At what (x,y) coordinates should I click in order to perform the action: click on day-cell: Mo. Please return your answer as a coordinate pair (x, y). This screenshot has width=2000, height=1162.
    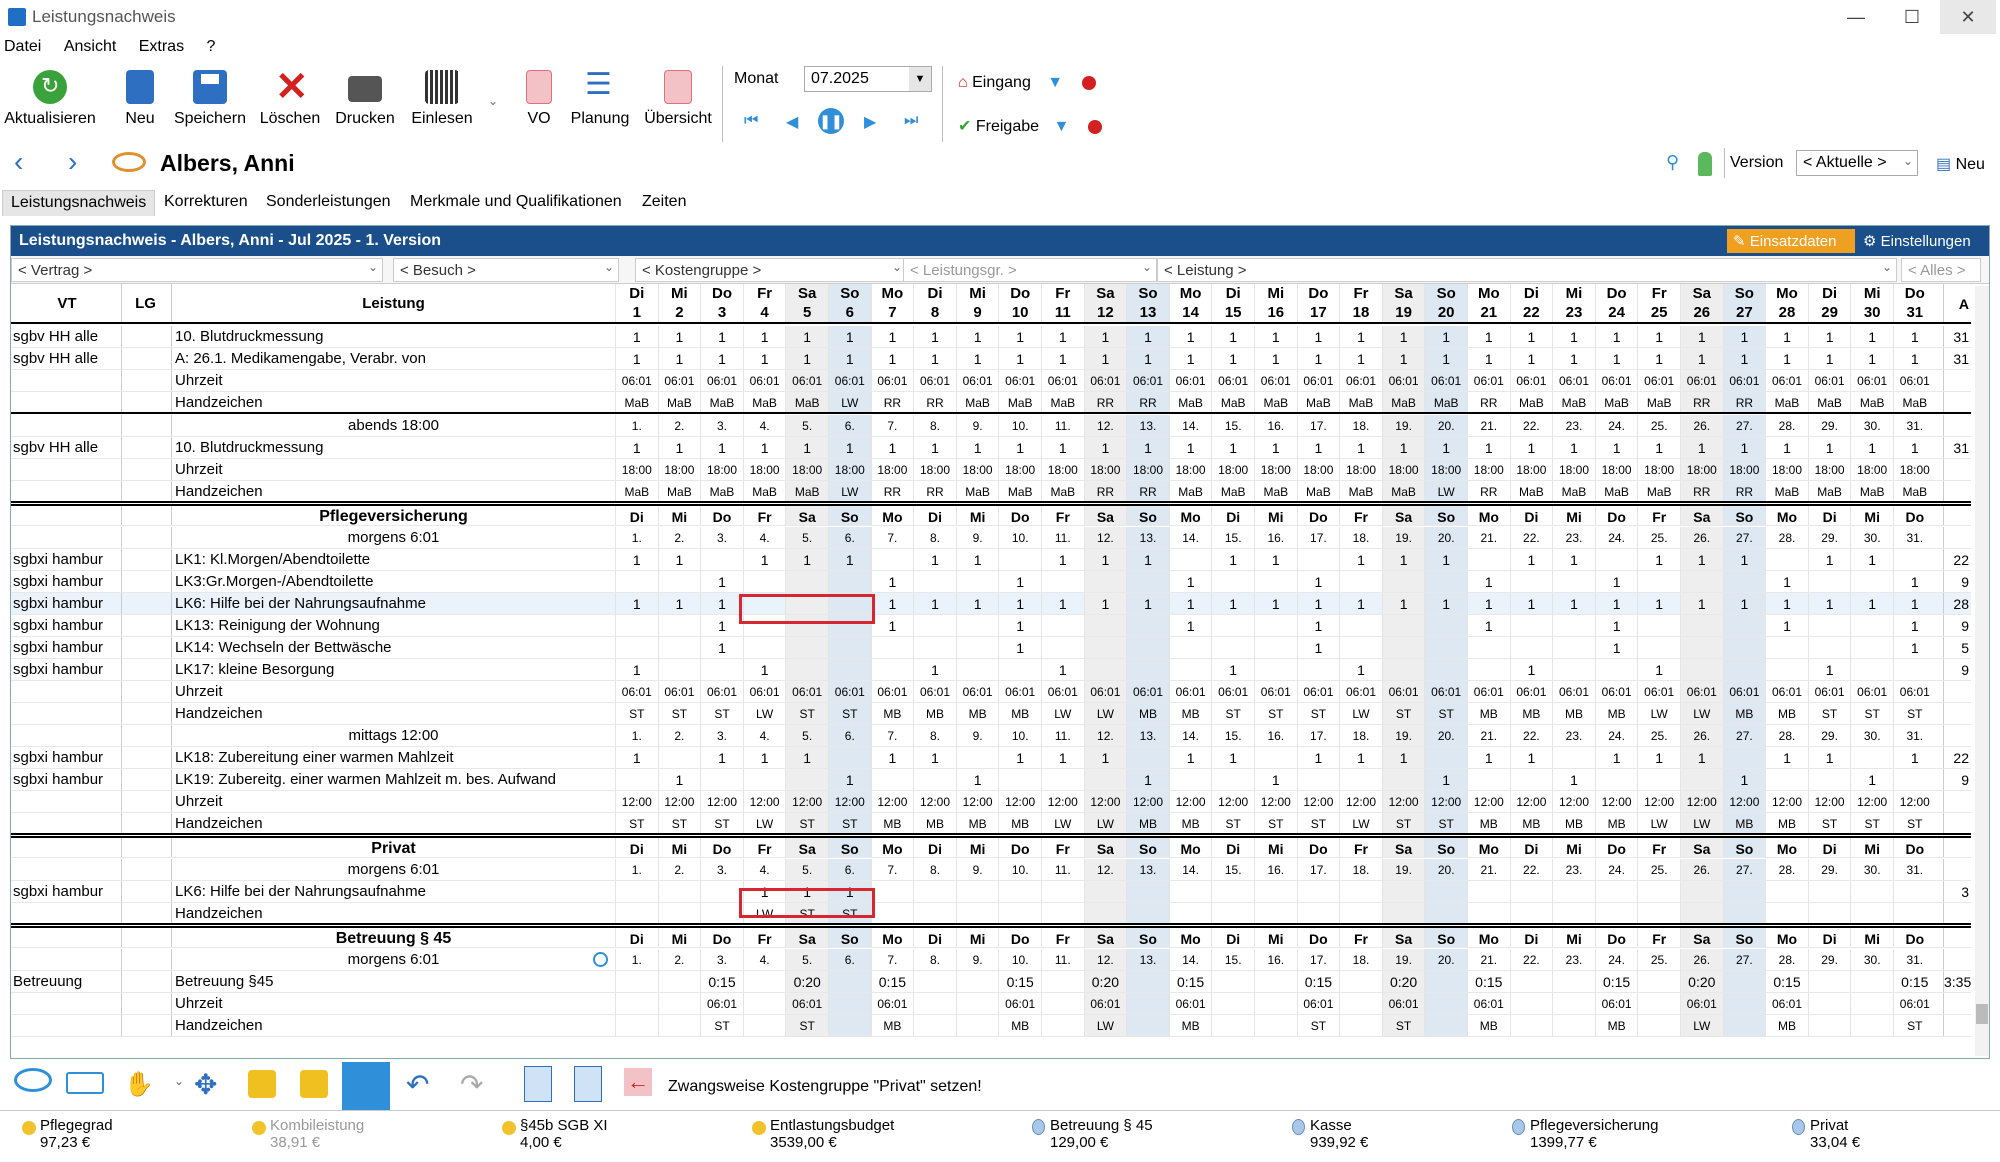
    Looking at the image, I should click on (1488, 515).